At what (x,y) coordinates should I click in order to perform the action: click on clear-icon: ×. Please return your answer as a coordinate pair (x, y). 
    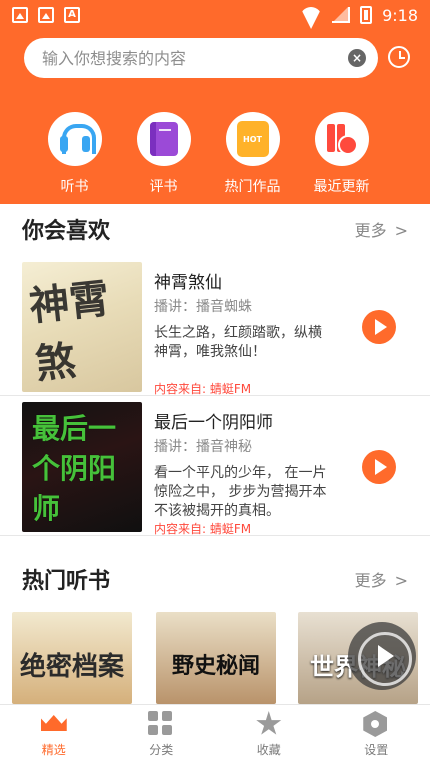
    Looking at the image, I should click on (357, 58).